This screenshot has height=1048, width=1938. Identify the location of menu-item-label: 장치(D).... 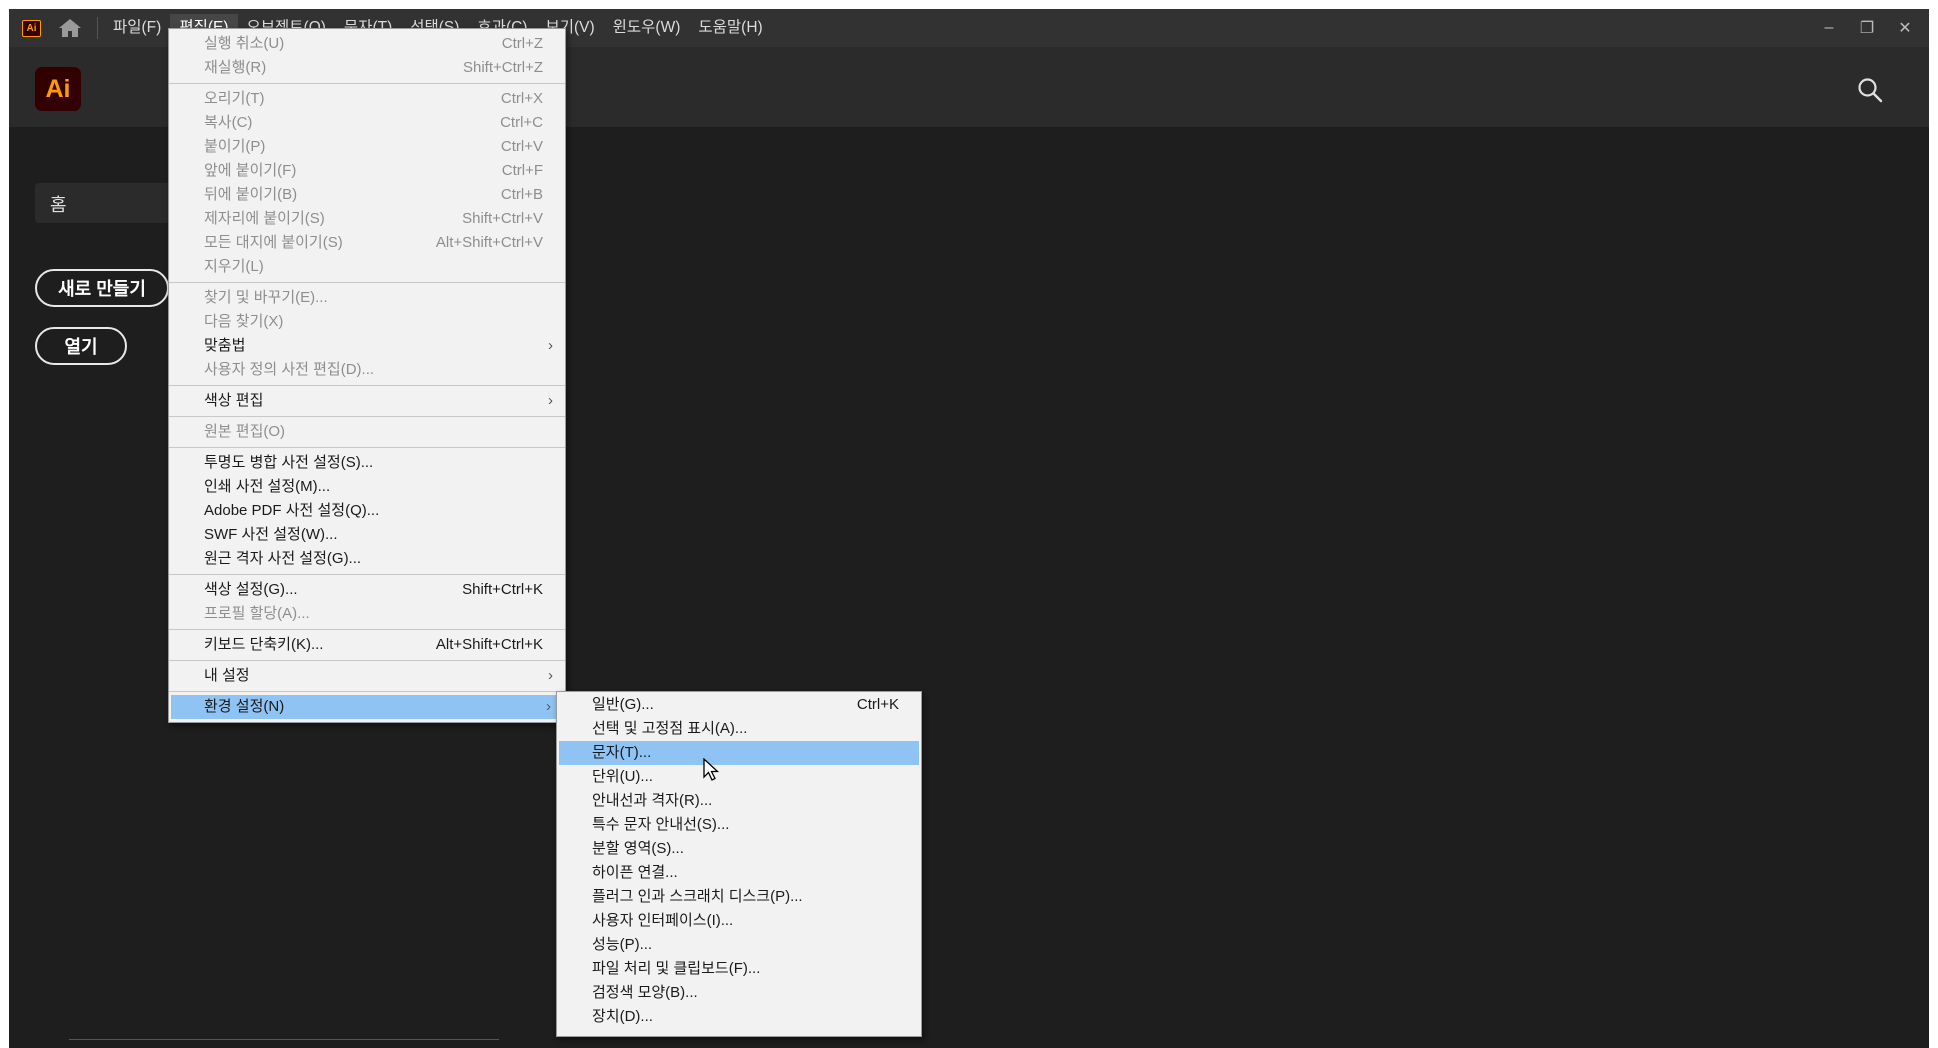
(622, 1016).